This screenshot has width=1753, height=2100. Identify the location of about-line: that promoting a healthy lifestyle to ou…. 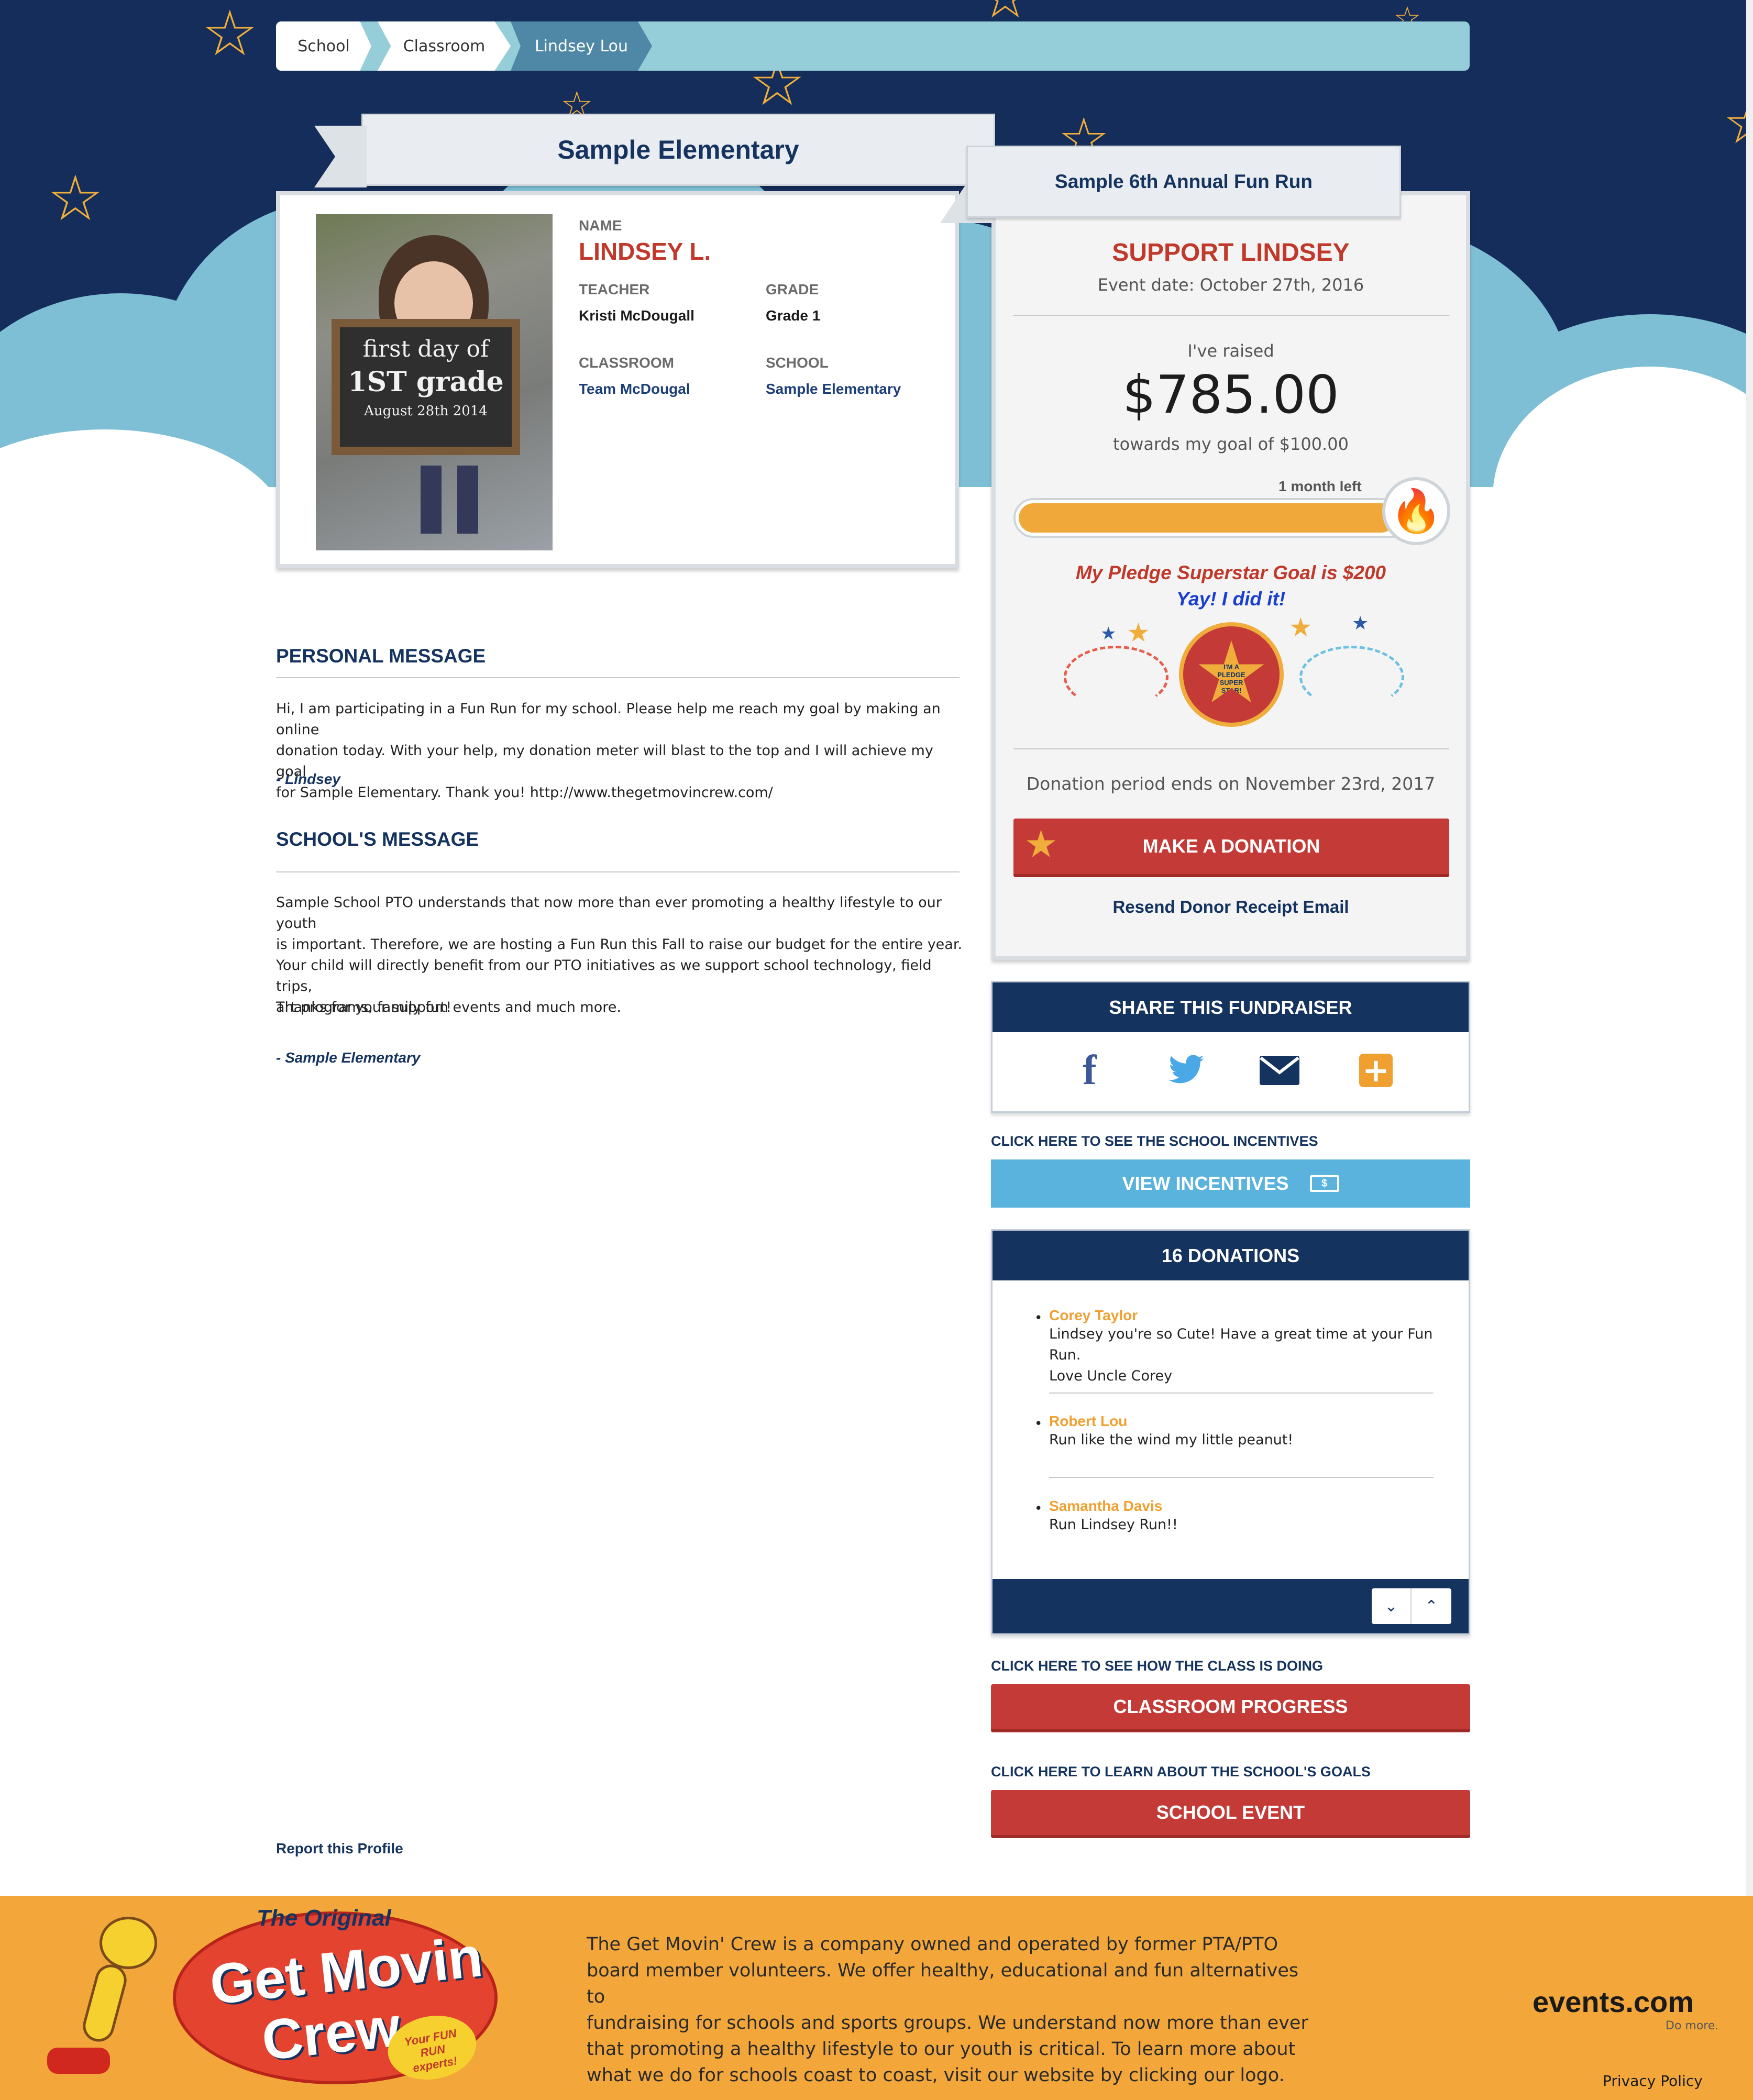
(941, 2050).